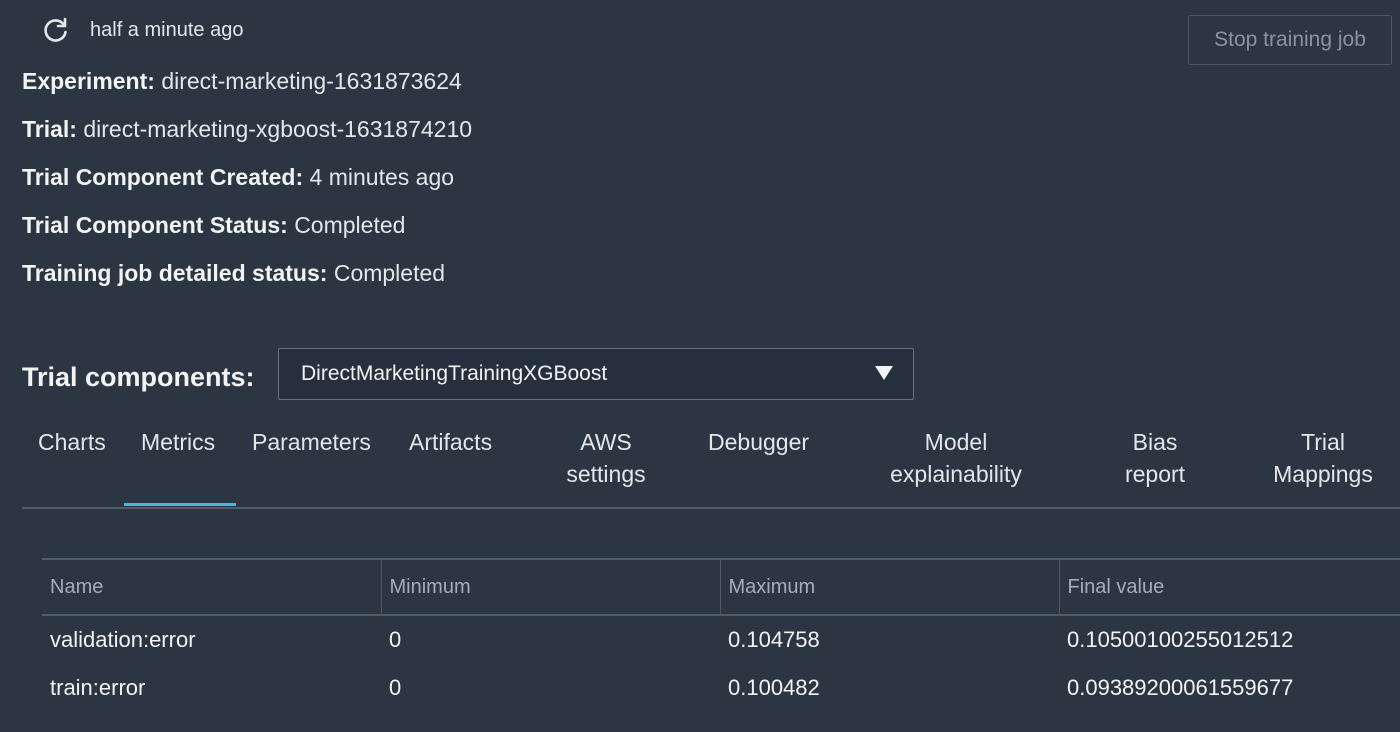 The width and height of the screenshot is (1400, 732). I want to click on experiment-value: direct-marketing-1631873624, so click(311, 81).